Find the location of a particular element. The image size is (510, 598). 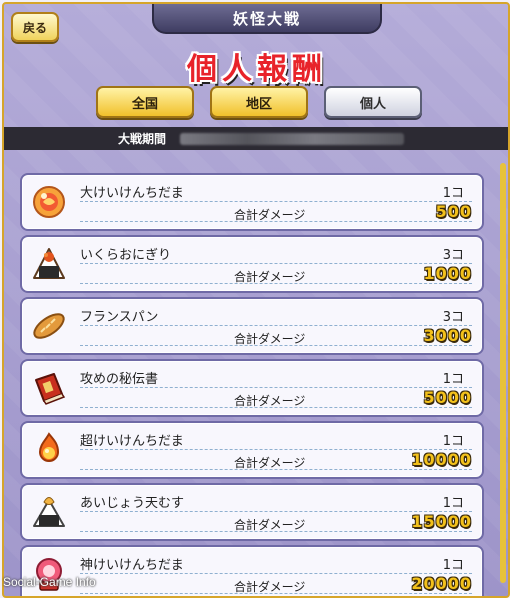

watermark: Social-Game Info is located at coordinates (49, 582).